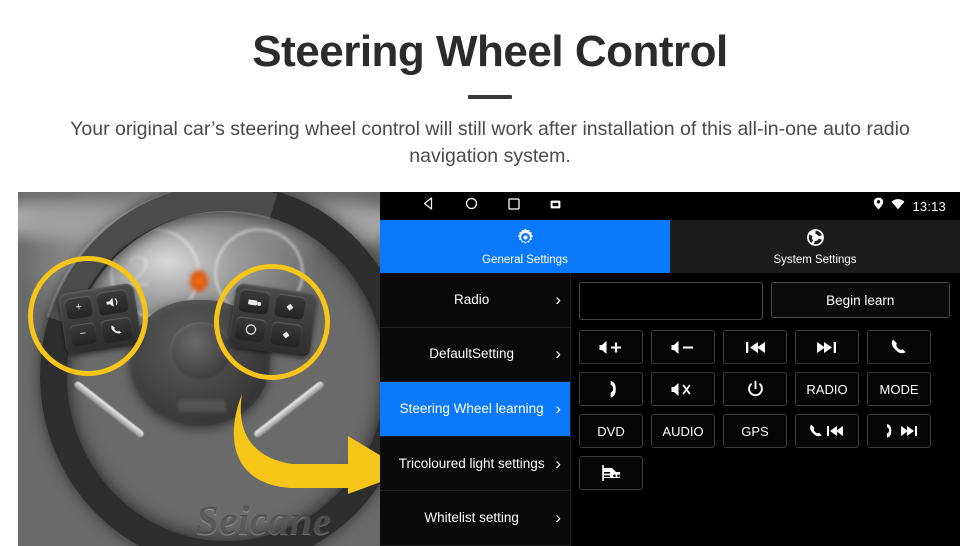  I want to click on power-button, so click(755, 389).